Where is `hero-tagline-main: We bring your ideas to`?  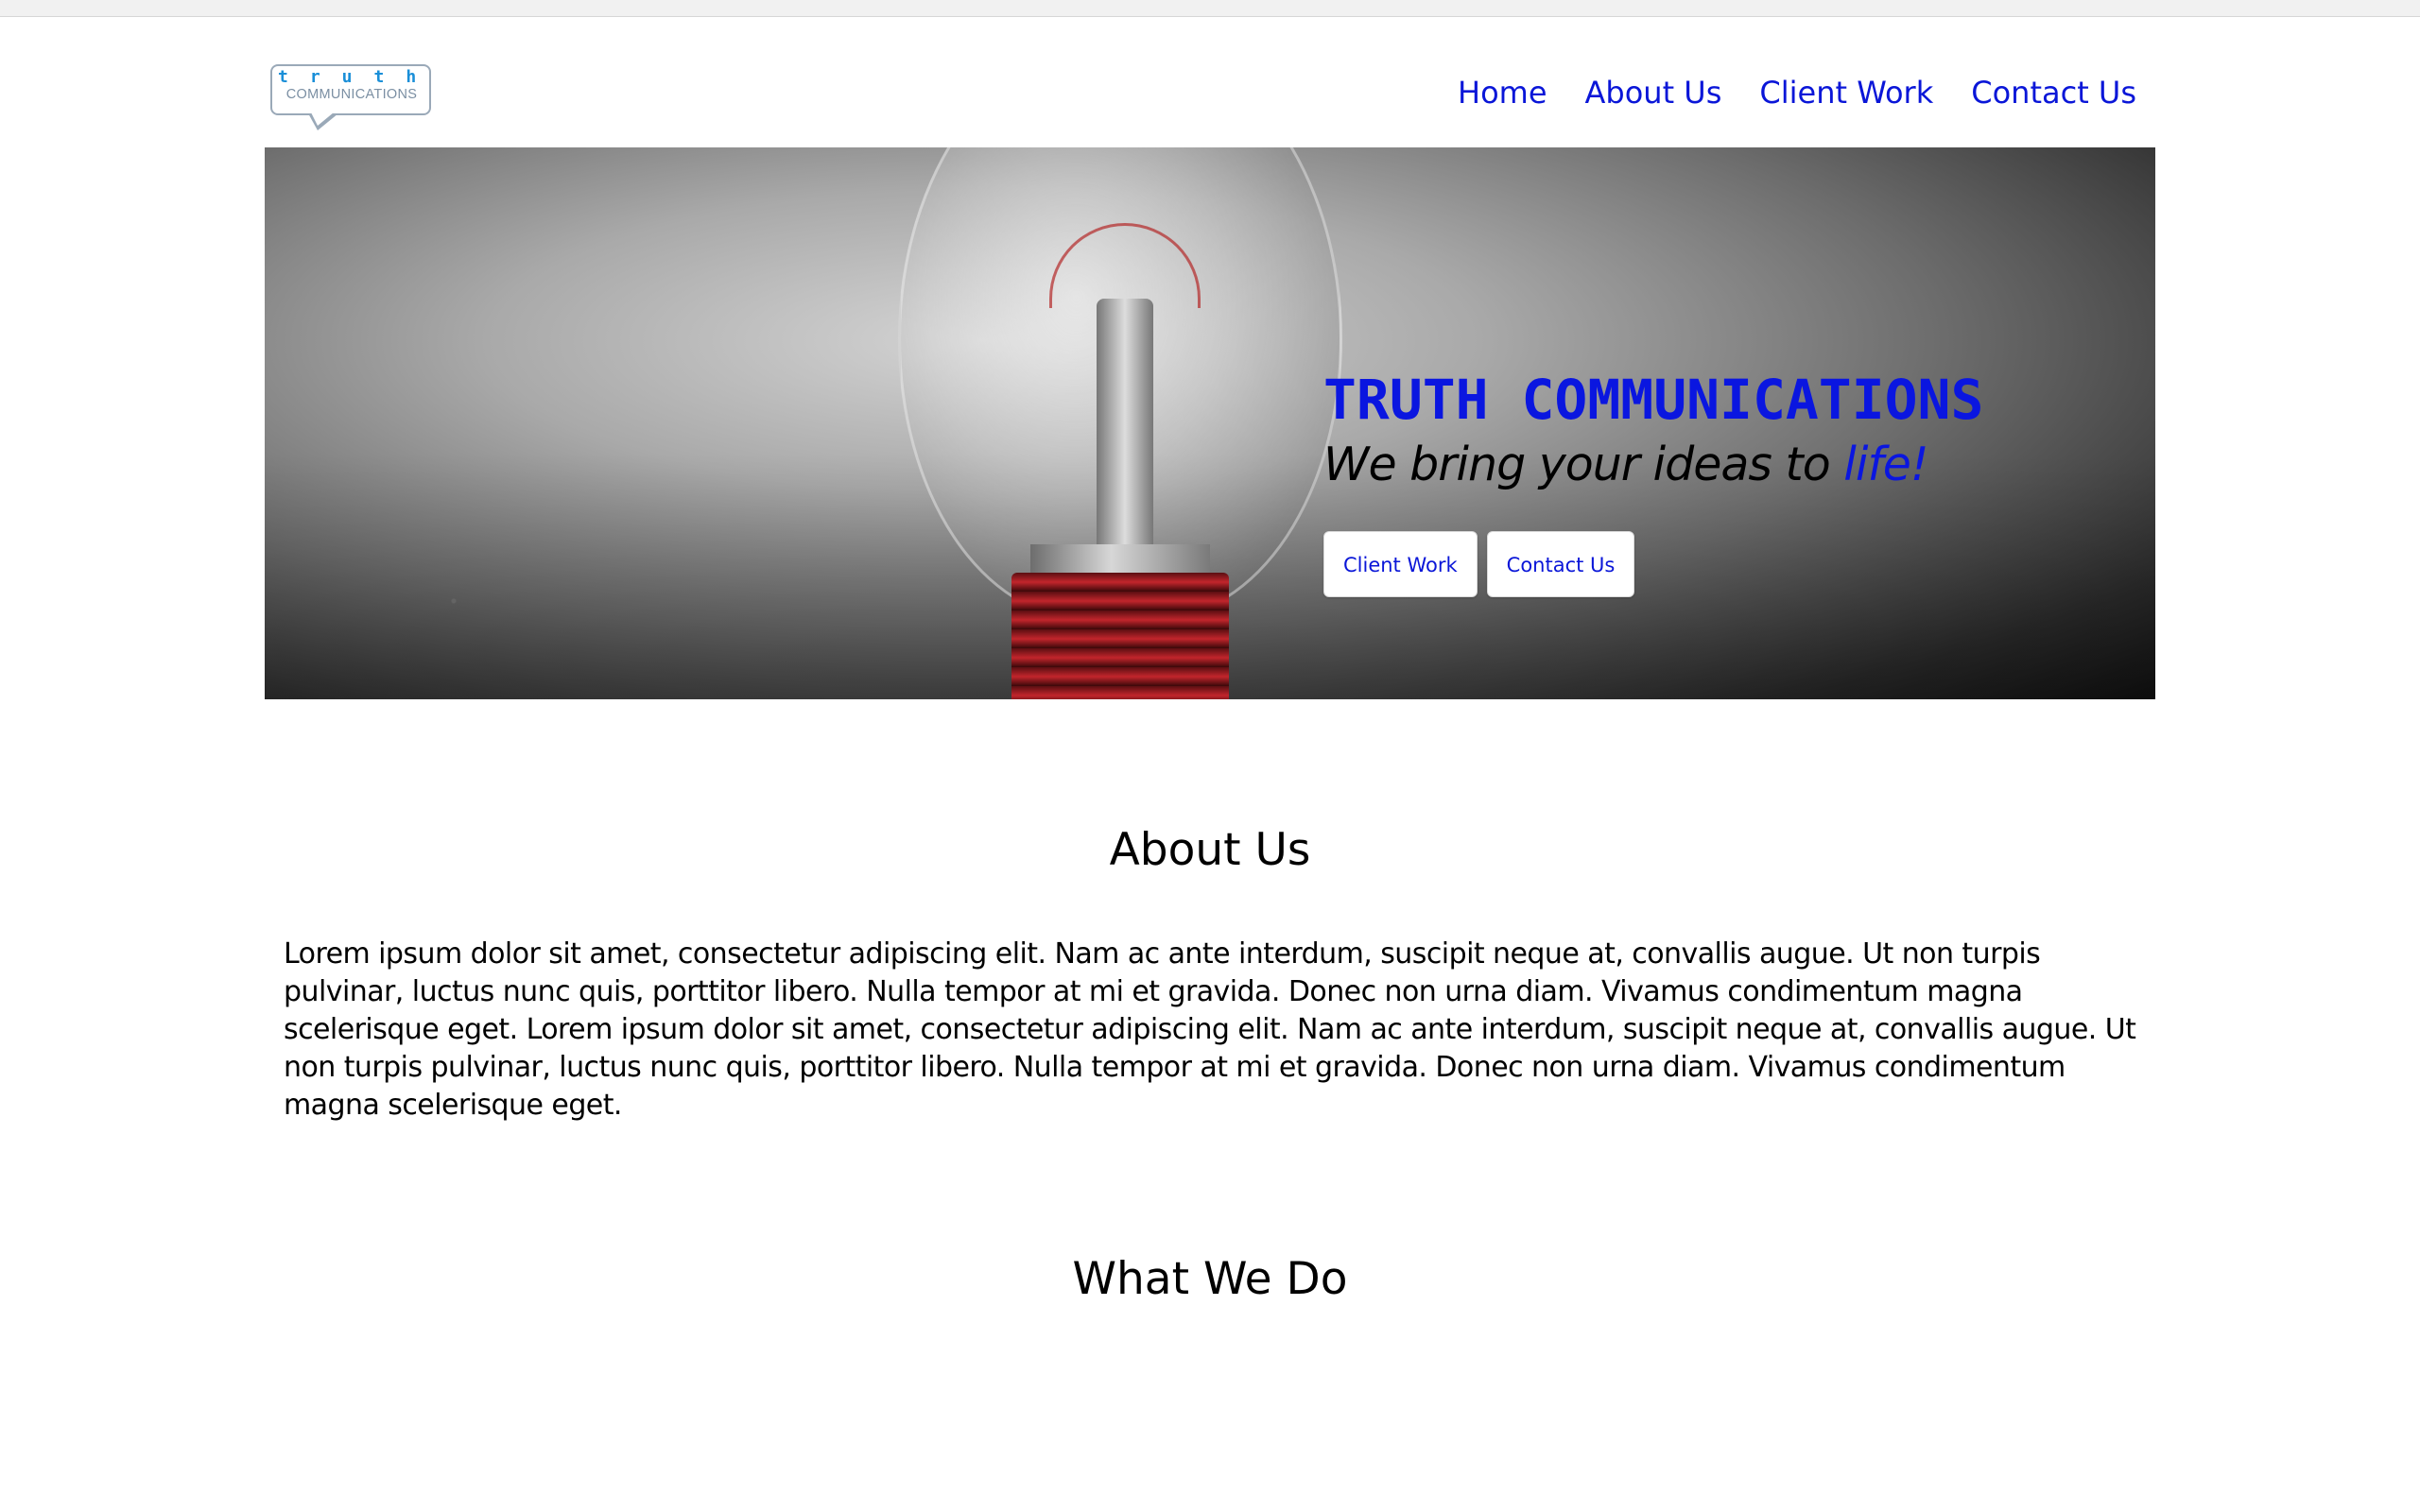
hero-tagline-main: We bring your ideas to is located at coordinates (1583, 464).